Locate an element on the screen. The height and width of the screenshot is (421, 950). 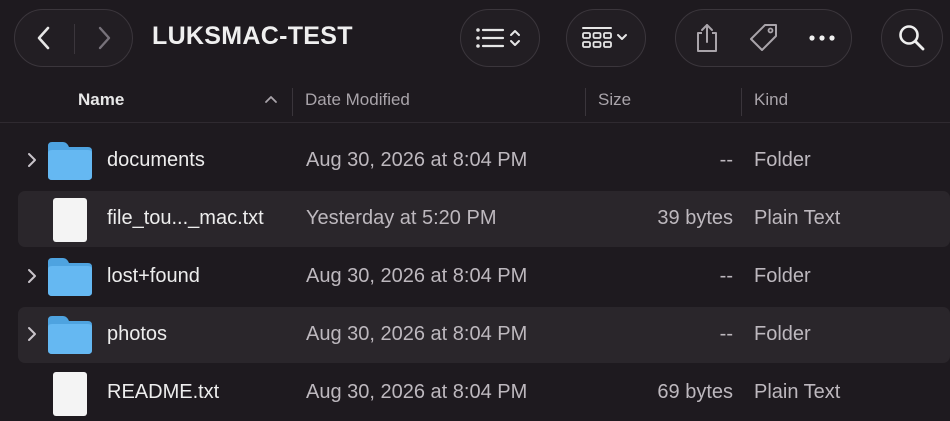
file-date-modified: Yesterday at 5:20 PM is located at coordinates (401, 218).